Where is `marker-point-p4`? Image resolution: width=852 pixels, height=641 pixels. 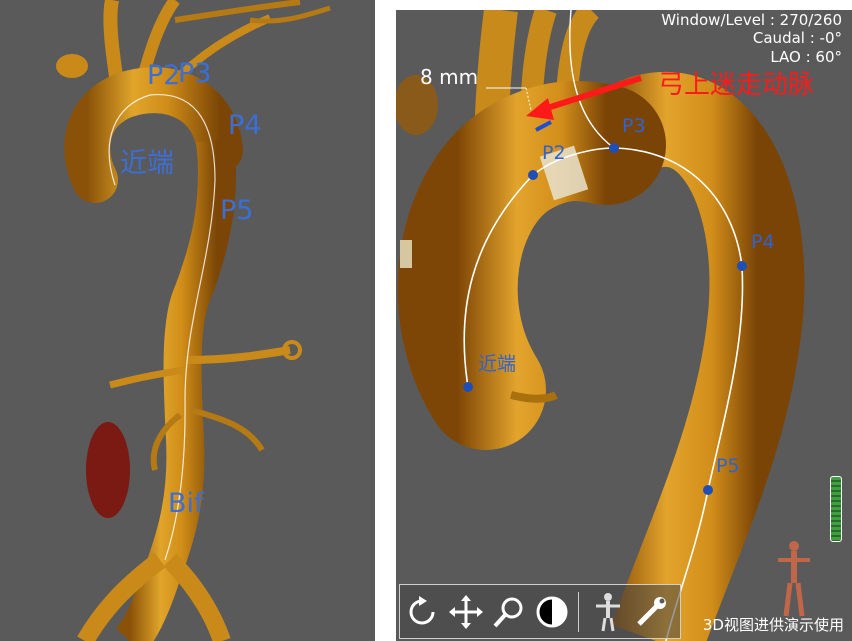 marker-point-p4 is located at coordinates (742, 266).